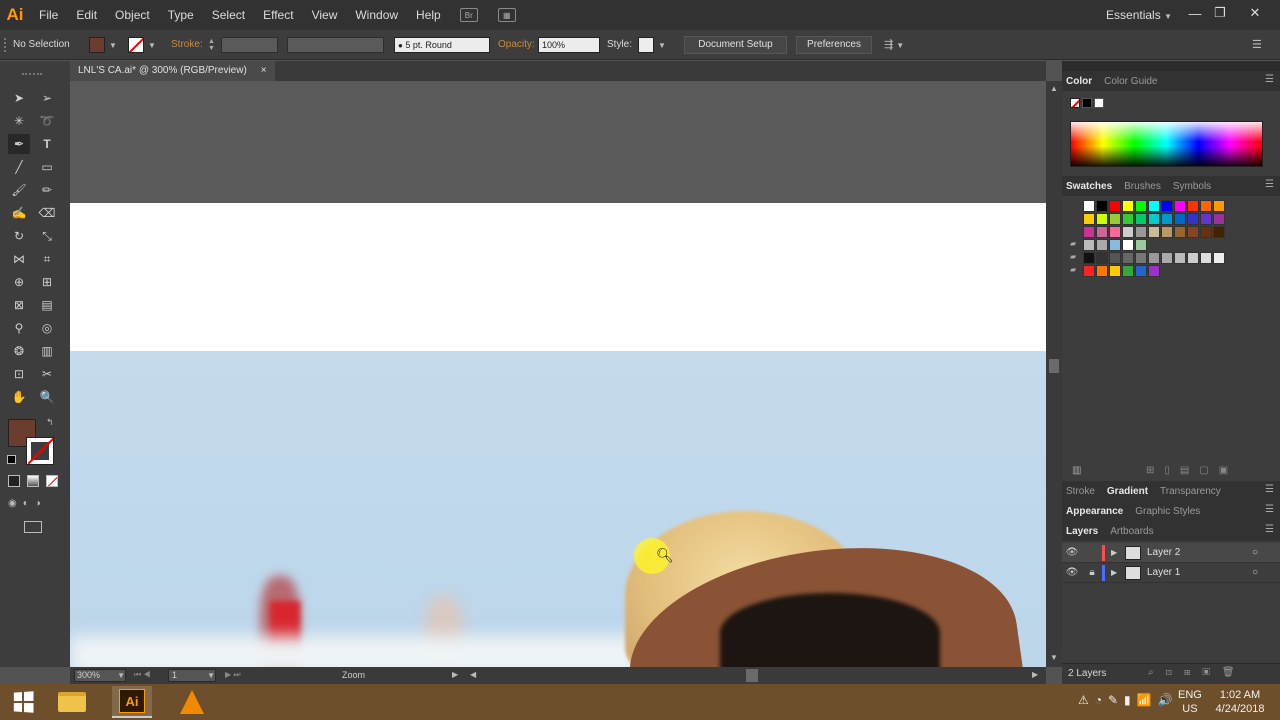  What do you see at coordinates (834, 45) in the screenshot?
I see `preferences-button: Preferences` at bounding box center [834, 45].